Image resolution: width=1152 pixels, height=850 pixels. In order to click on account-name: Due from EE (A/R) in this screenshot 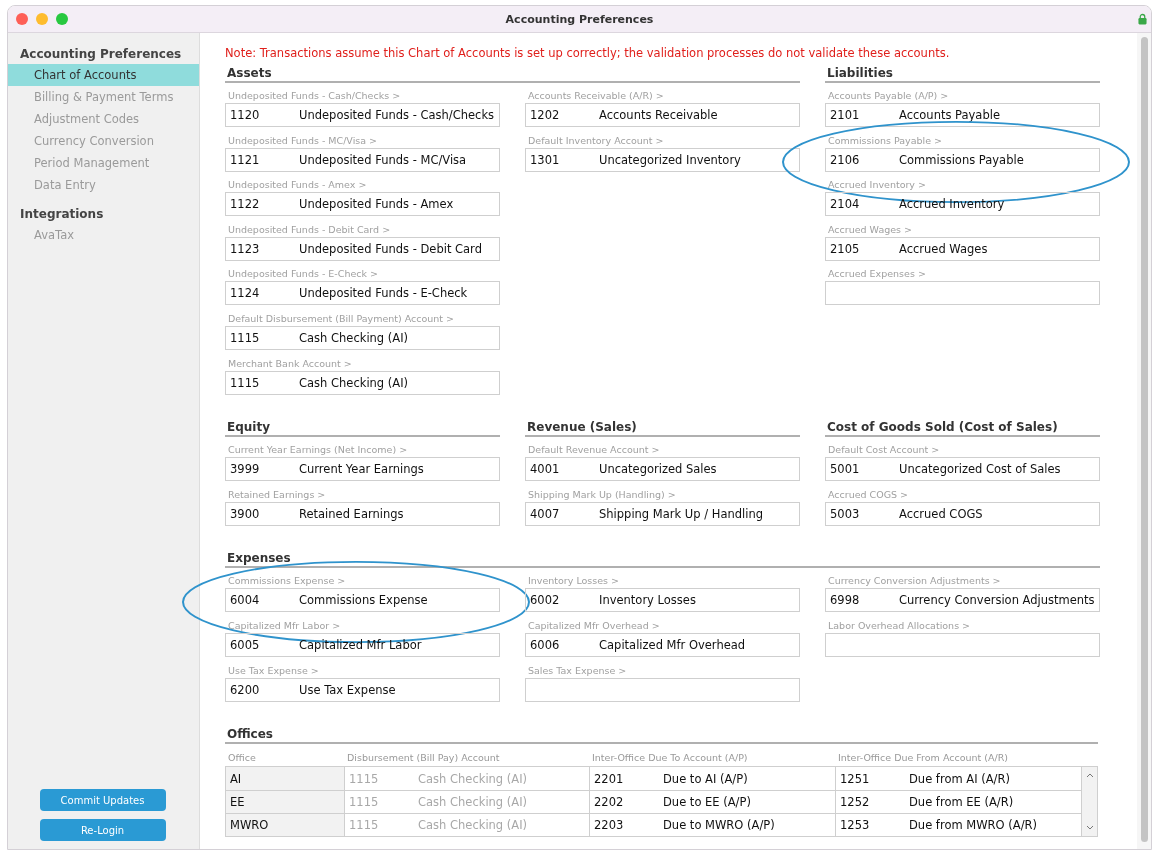, I will do `click(961, 802)`.